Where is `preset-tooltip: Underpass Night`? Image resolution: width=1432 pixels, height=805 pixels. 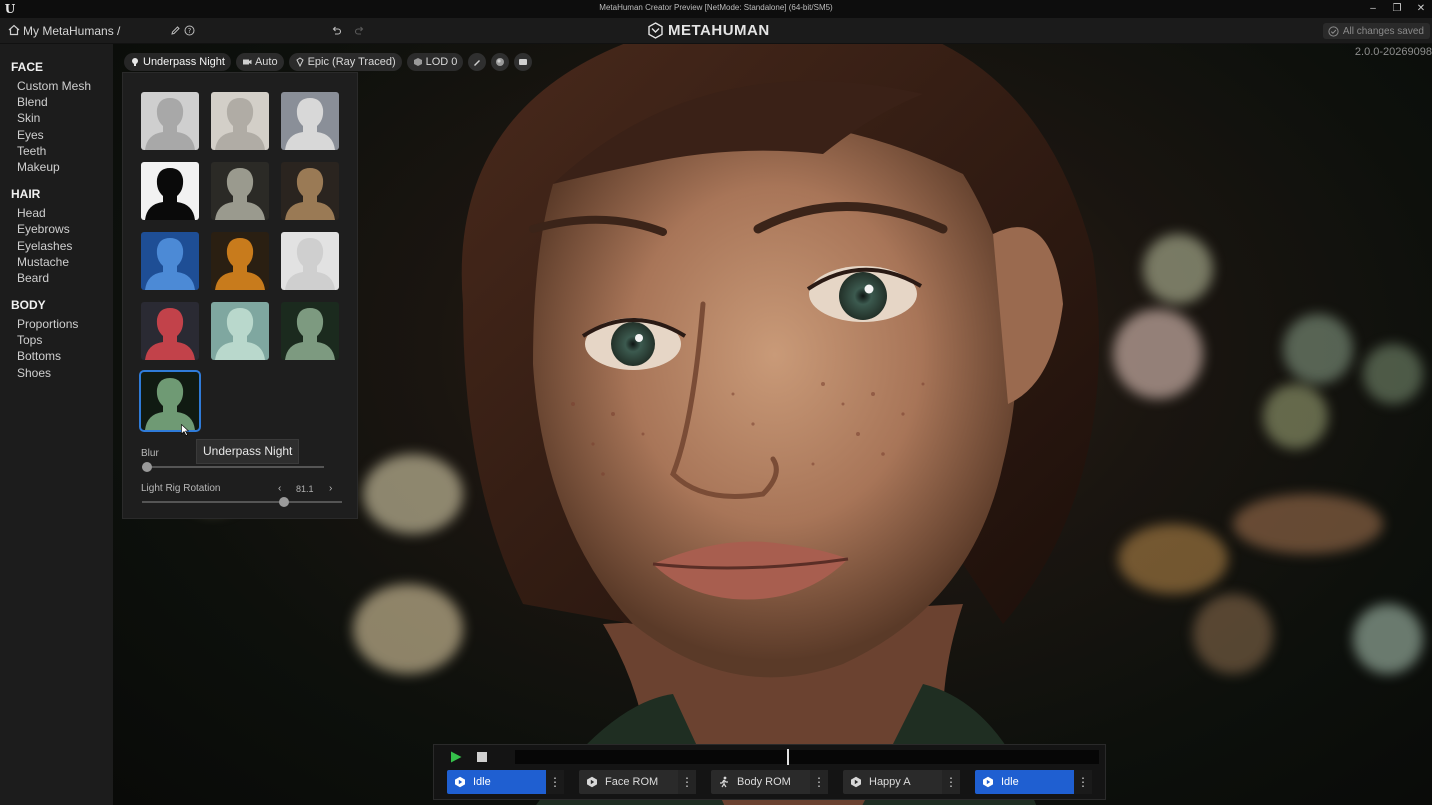
preset-tooltip: Underpass Night is located at coordinates (248, 451).